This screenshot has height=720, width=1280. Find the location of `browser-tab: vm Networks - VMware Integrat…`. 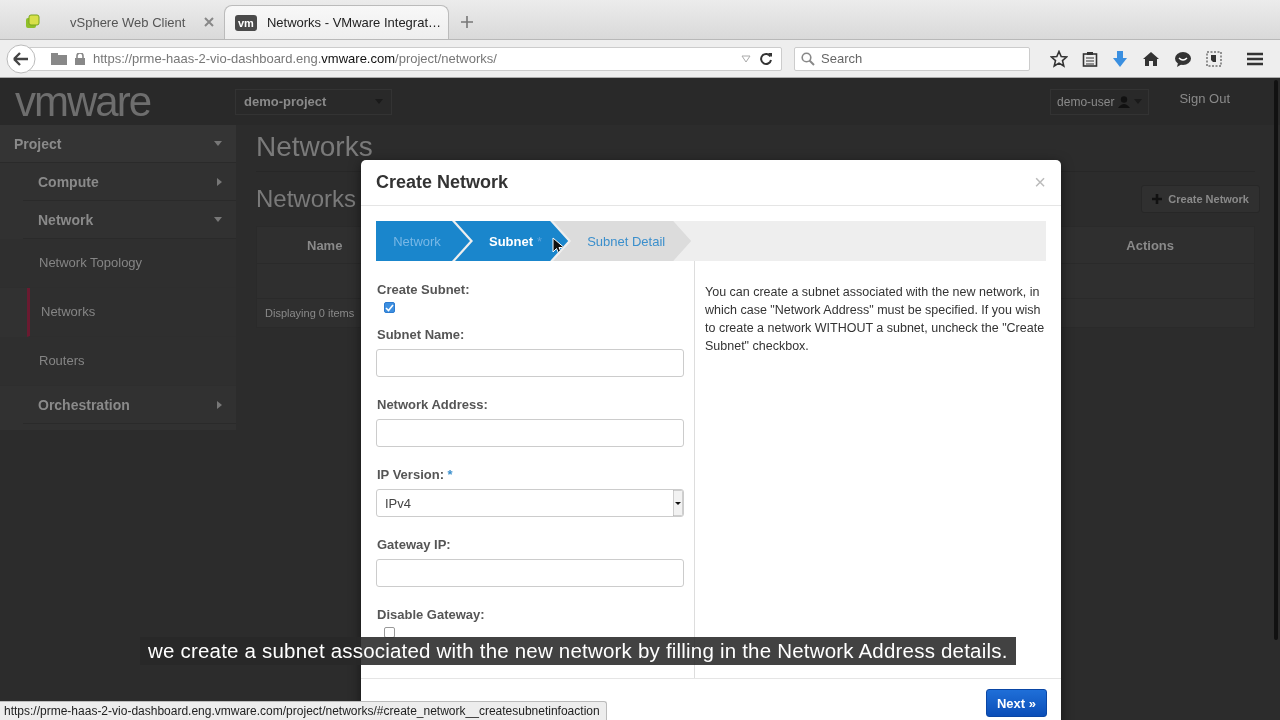

browser-tab: vm Networks - VMware Integrat… is located at coordinates (336, 22).